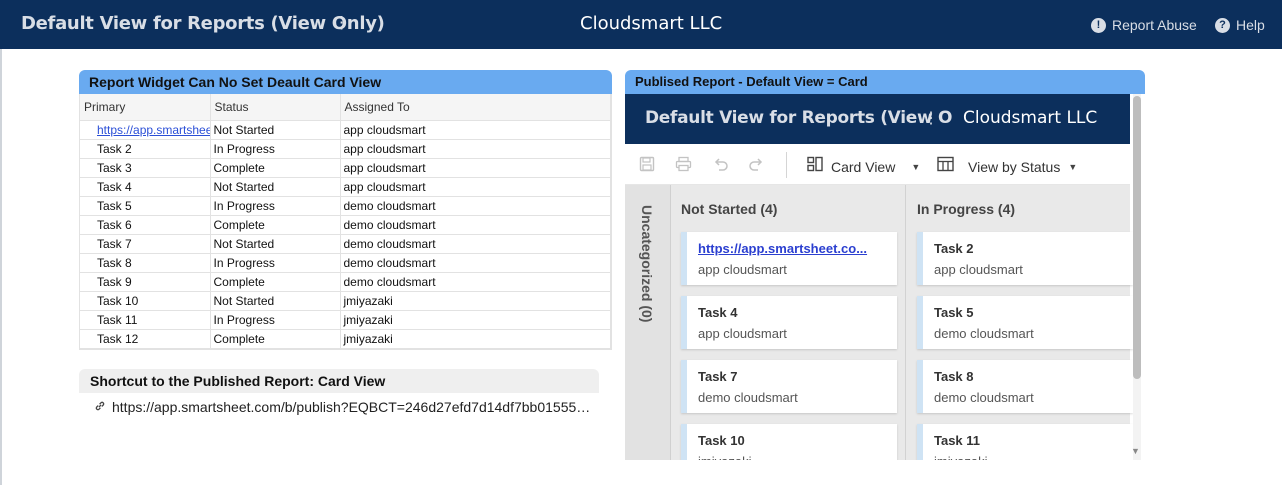 This screenshot has height=485, width=1282. What do you see at coordinates (756, 166) in the screenshot?
I see `redo-icon` at bounding box center [756, 166].